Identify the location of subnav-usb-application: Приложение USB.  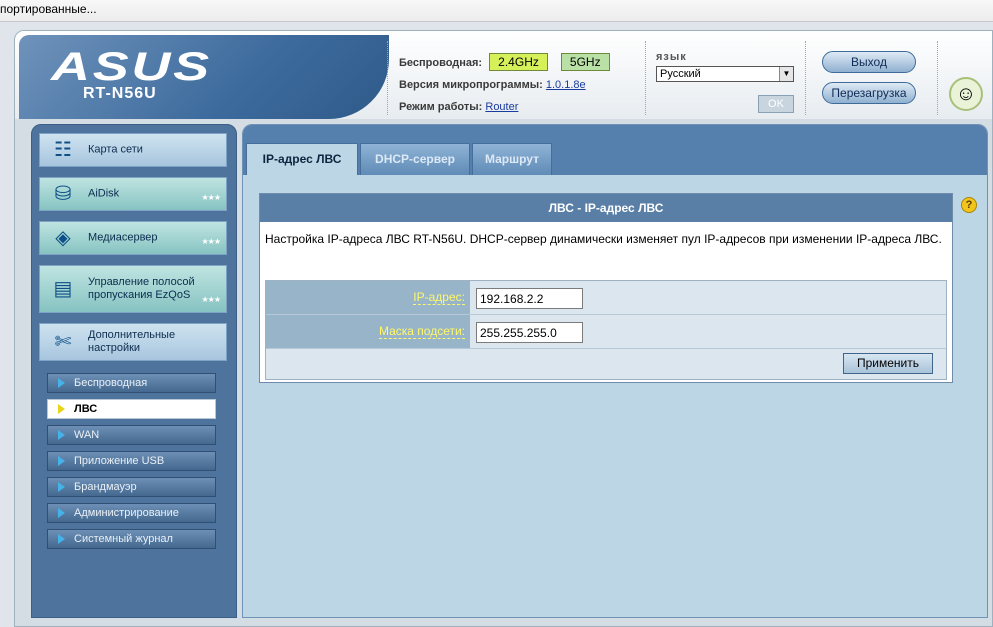
(131, 461).